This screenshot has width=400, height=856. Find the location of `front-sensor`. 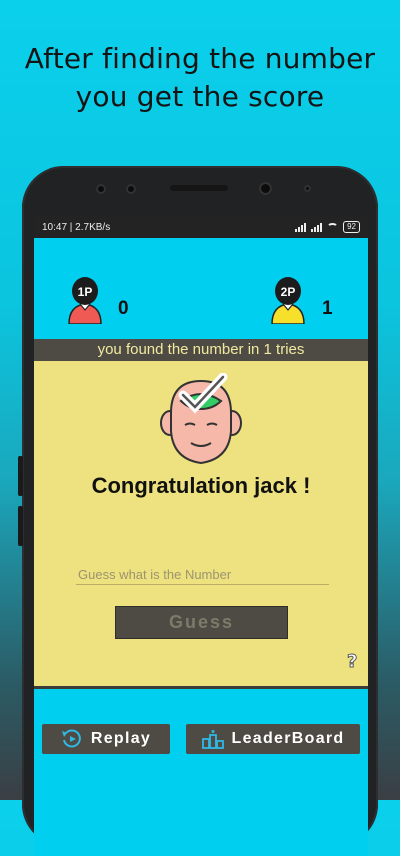

front-sensor is located at coordinates (101, 189).